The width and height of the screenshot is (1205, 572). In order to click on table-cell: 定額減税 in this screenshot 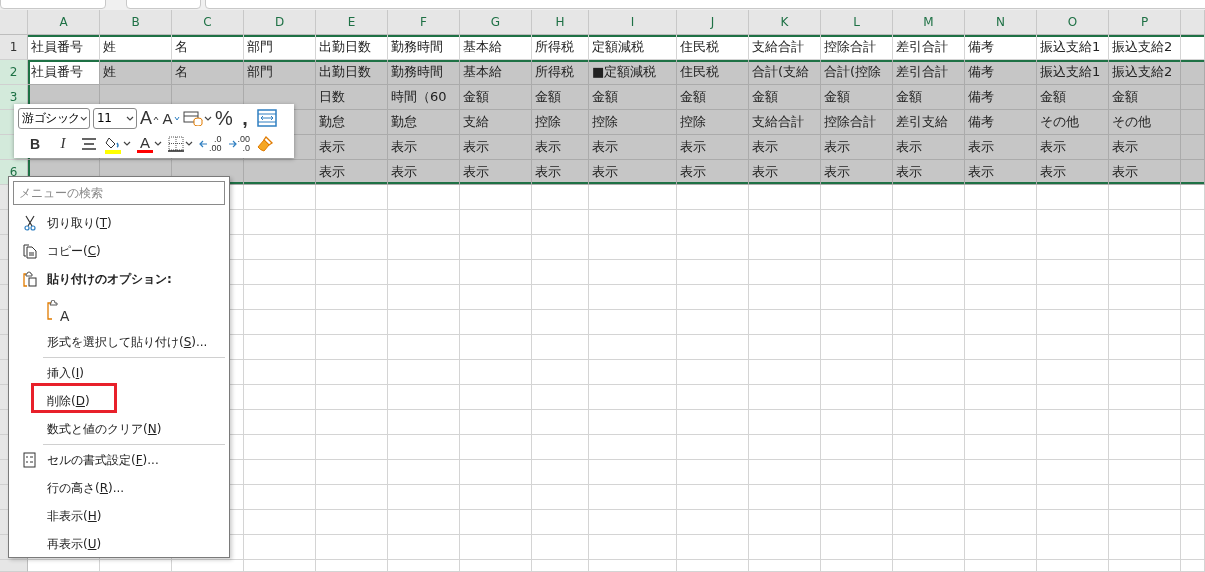, I will do `click(633, 47)`.